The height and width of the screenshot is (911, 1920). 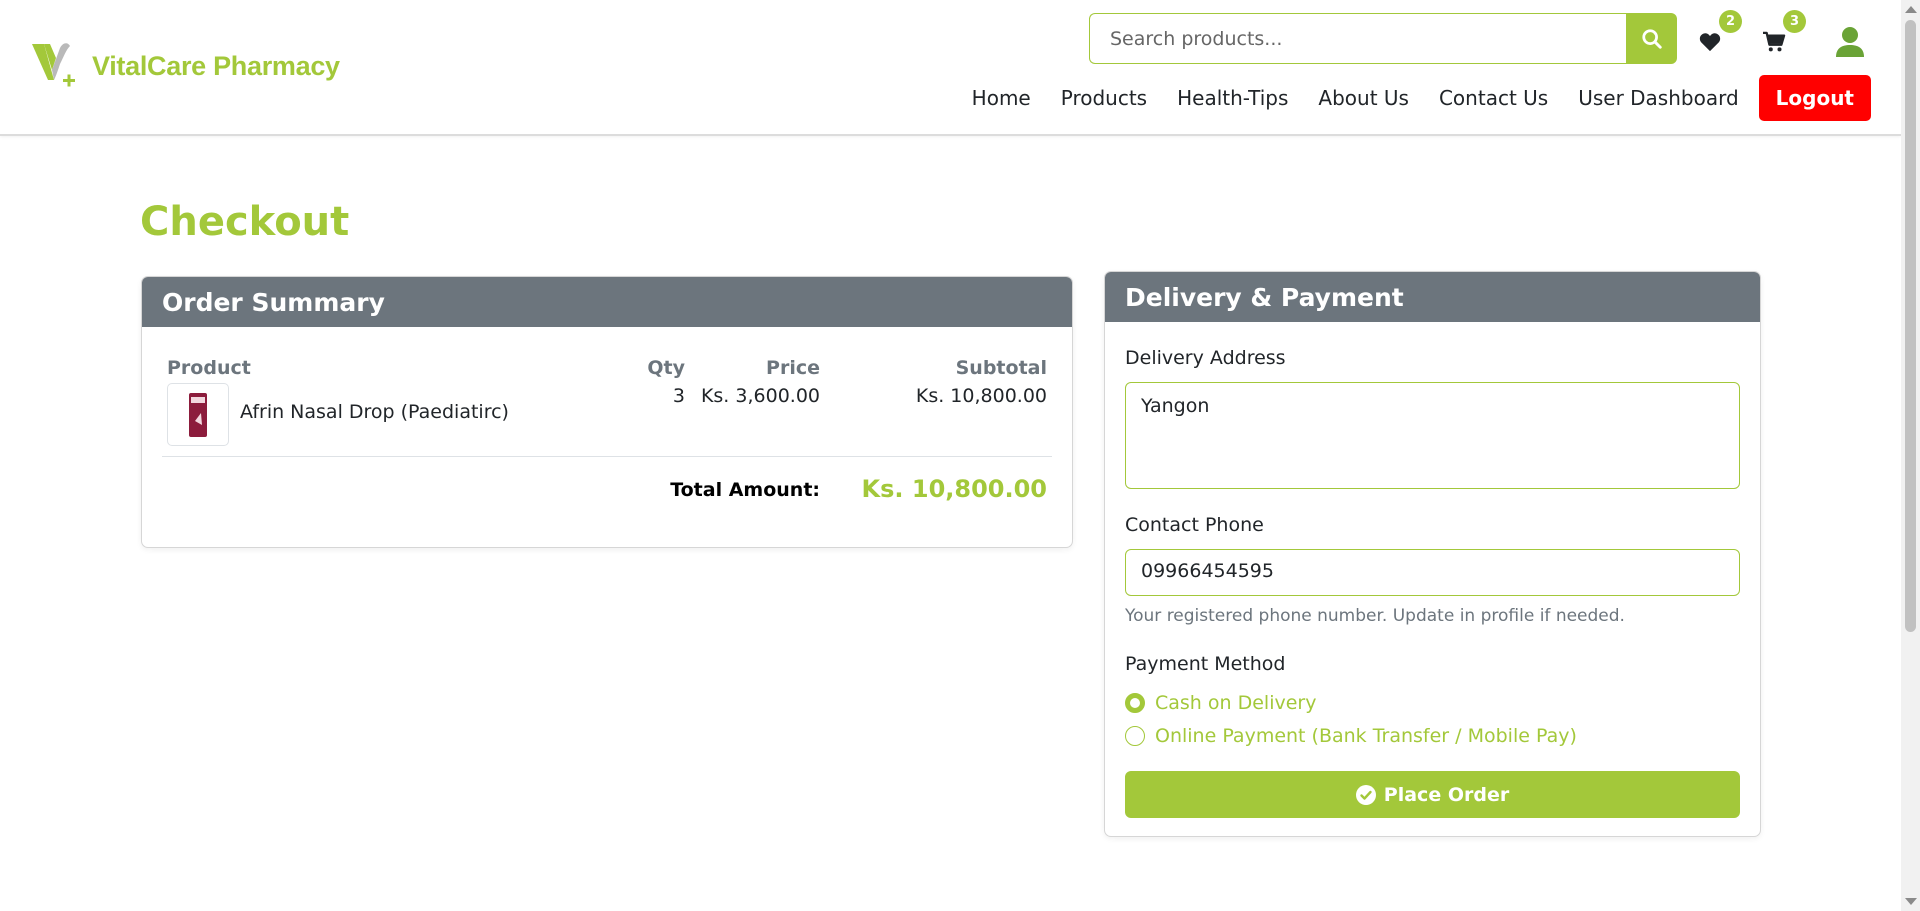 I want to click on product-image, so click(x=198, y=414).